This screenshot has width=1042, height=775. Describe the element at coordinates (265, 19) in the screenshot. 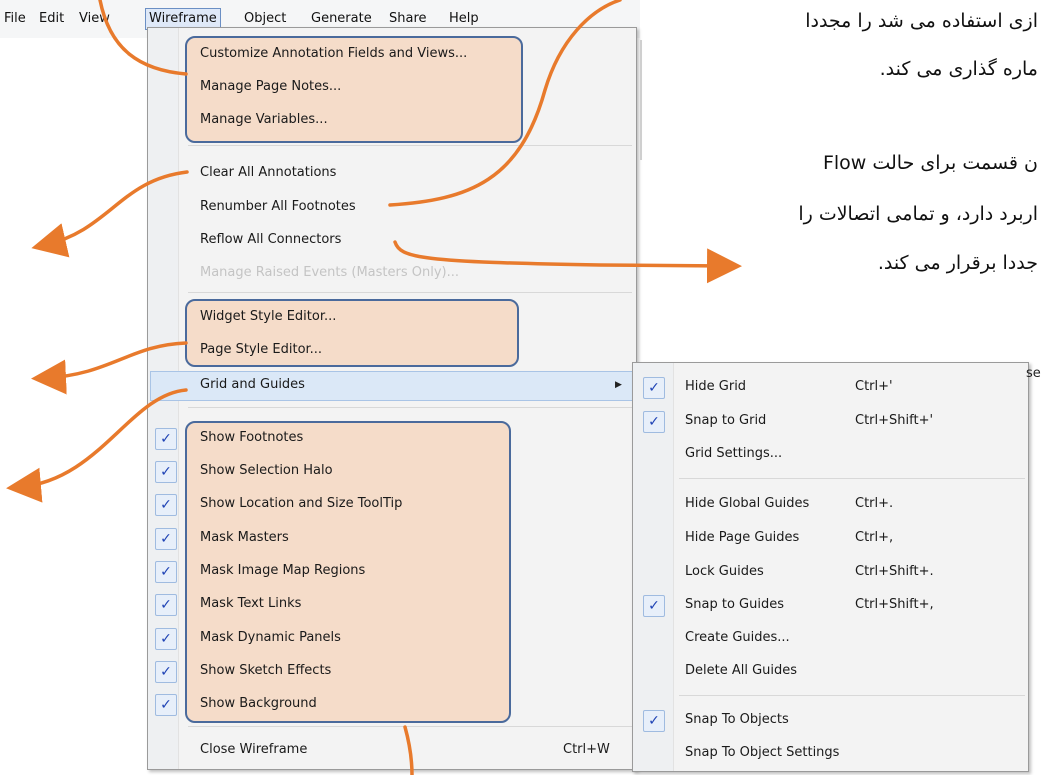

I see `menu-object: Object` at that location.